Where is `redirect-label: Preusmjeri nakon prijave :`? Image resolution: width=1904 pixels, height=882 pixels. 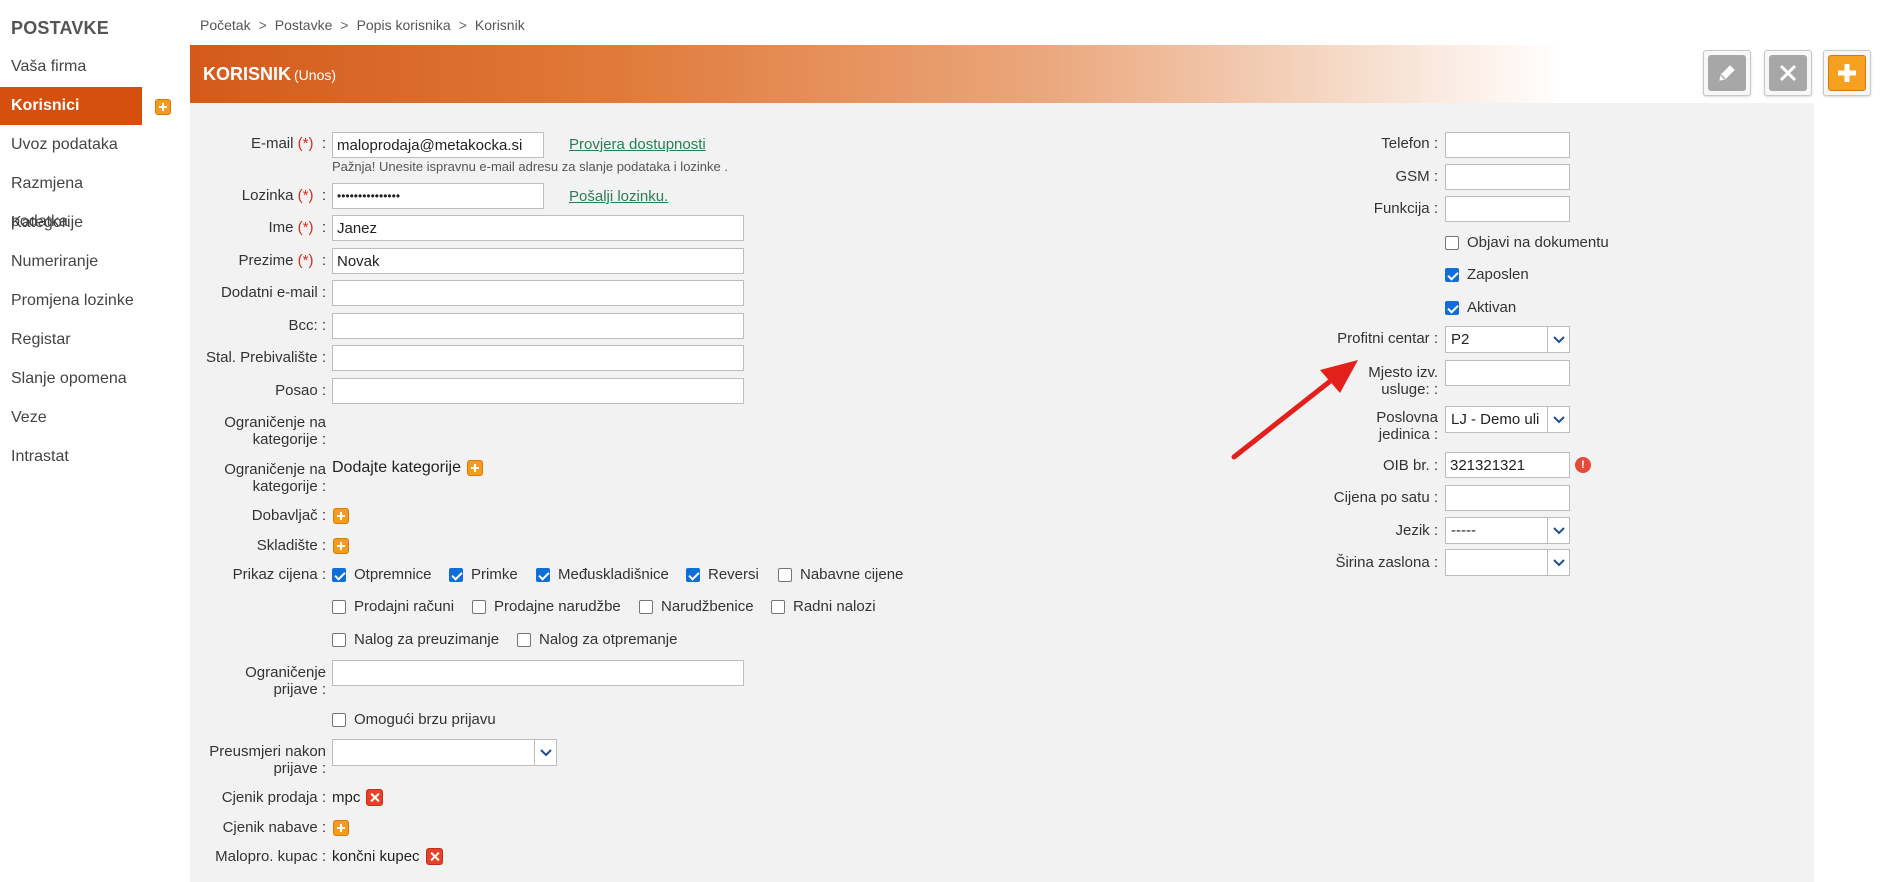 redirect-label: Preusmjeri nakon prijave : is located at coordinates (267, 760).